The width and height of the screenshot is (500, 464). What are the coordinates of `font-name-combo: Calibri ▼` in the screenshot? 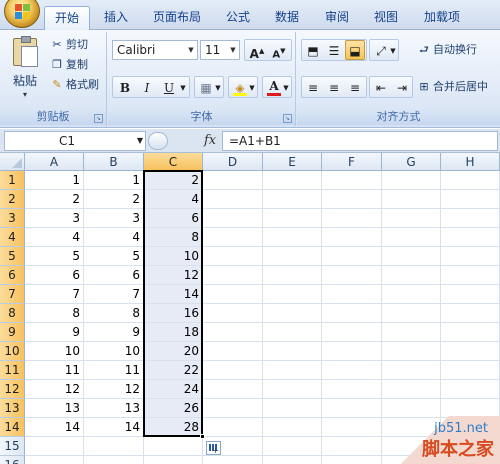 It's located at (155, 50).